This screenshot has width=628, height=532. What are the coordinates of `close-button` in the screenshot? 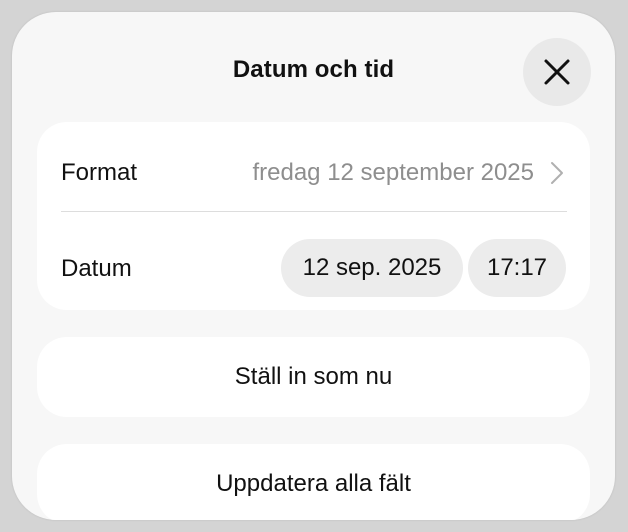 It's located at (557, 72).